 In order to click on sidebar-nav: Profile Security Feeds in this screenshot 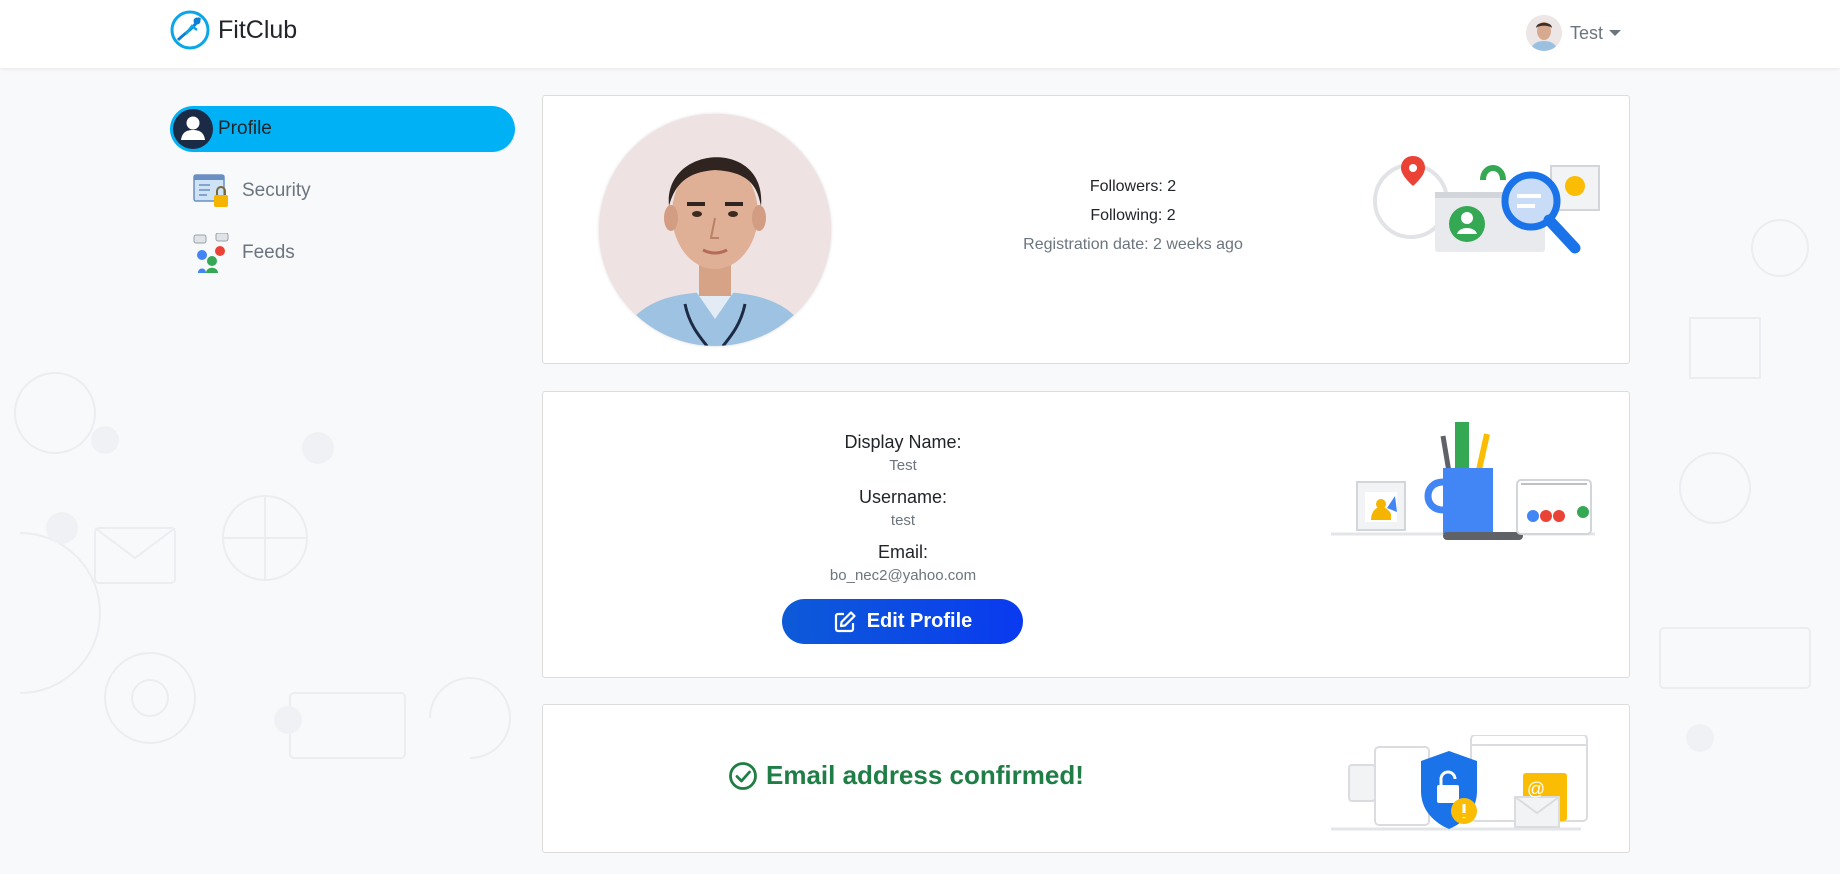, I will do `click(342, 199)`.